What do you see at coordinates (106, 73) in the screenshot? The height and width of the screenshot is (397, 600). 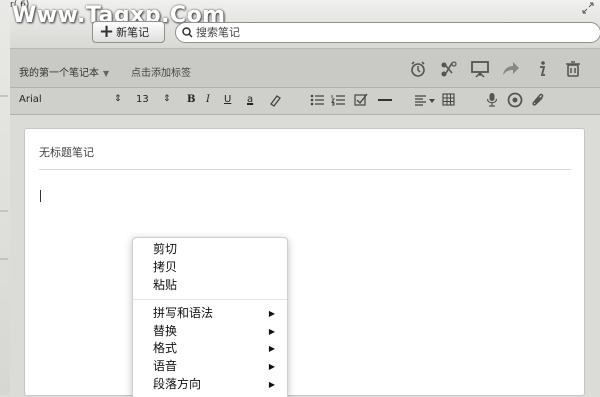 I see `chevron-down-icon: ▼` at bounding box center [106, 73].